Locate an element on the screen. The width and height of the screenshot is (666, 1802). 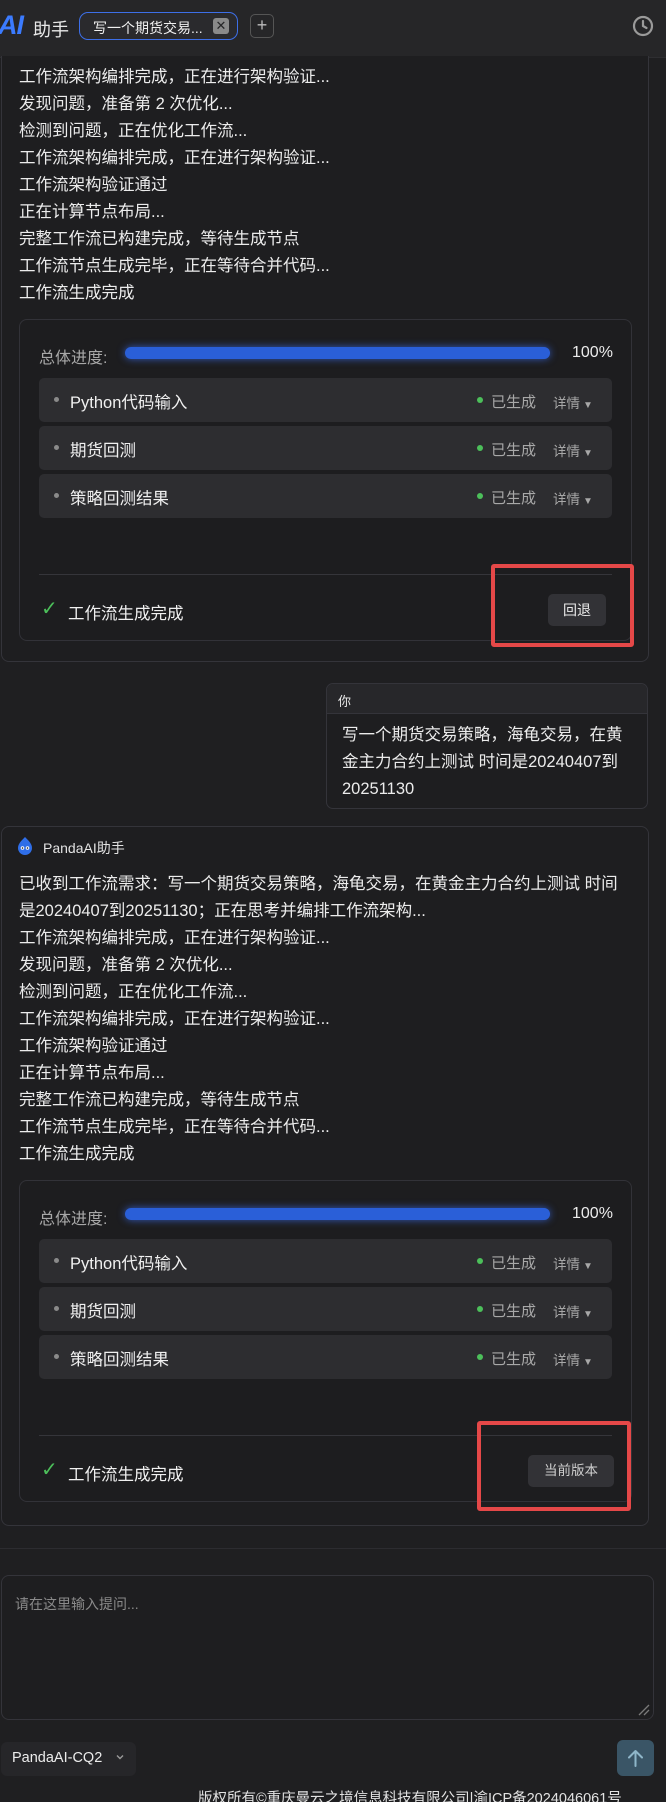
clock-history-icon is located at coordinates (643, 26).